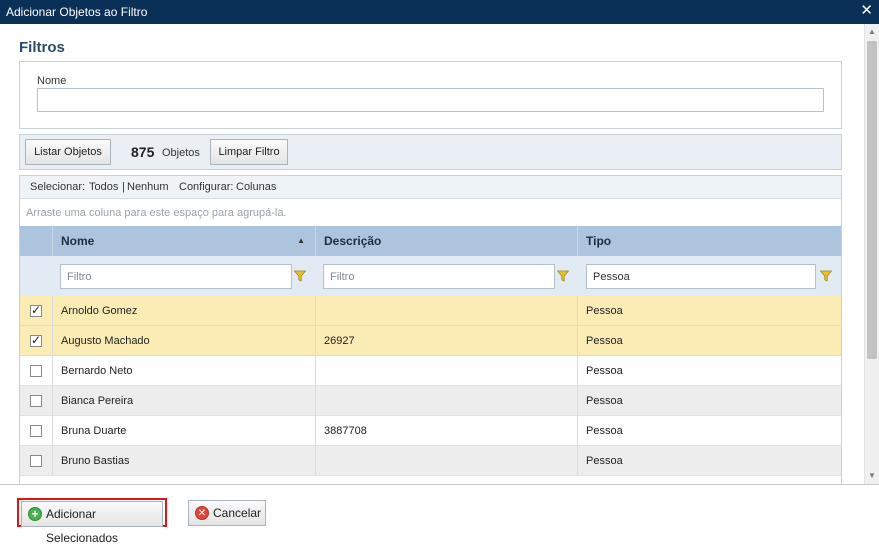 The height and width of the screenshot is (550, 879). I want to click on nome-filter-cell, so click(185, 276).